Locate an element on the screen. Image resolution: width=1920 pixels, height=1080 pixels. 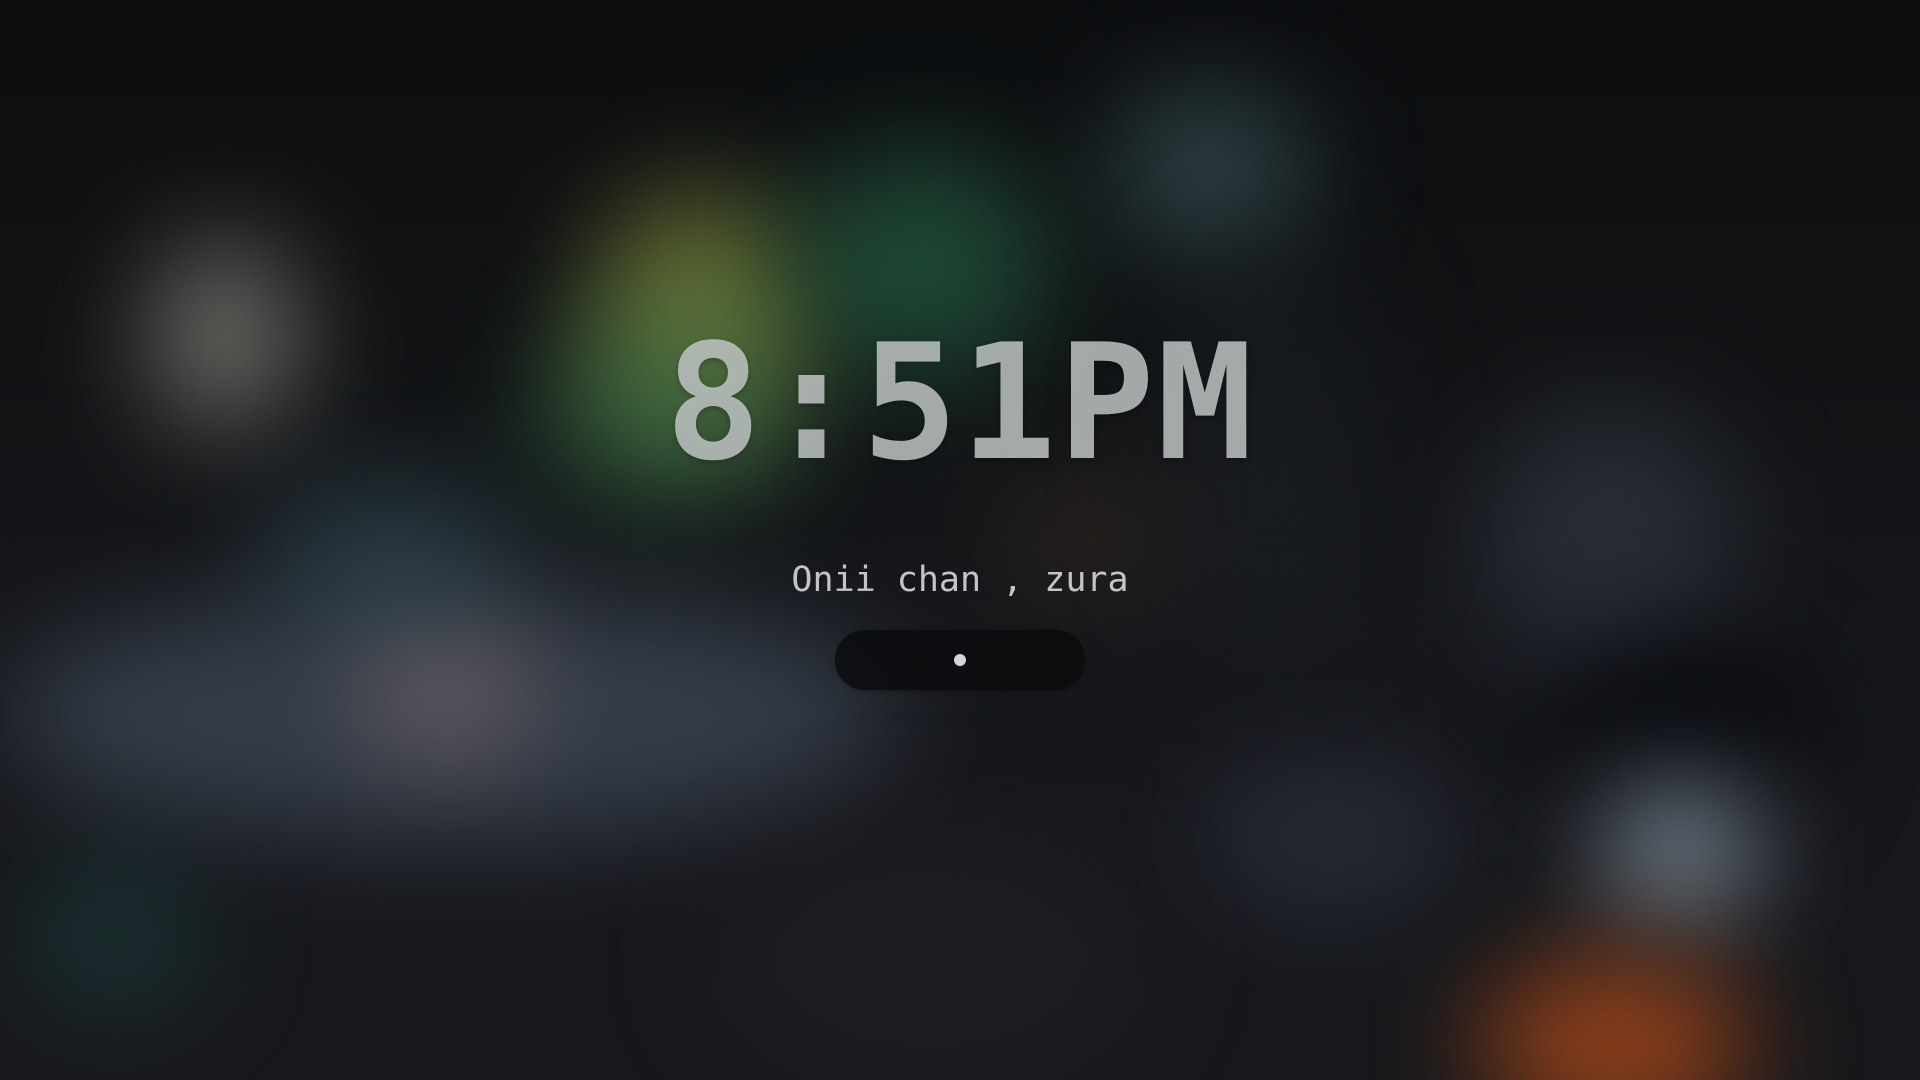
password-dot is located at coordinates (960, 660).